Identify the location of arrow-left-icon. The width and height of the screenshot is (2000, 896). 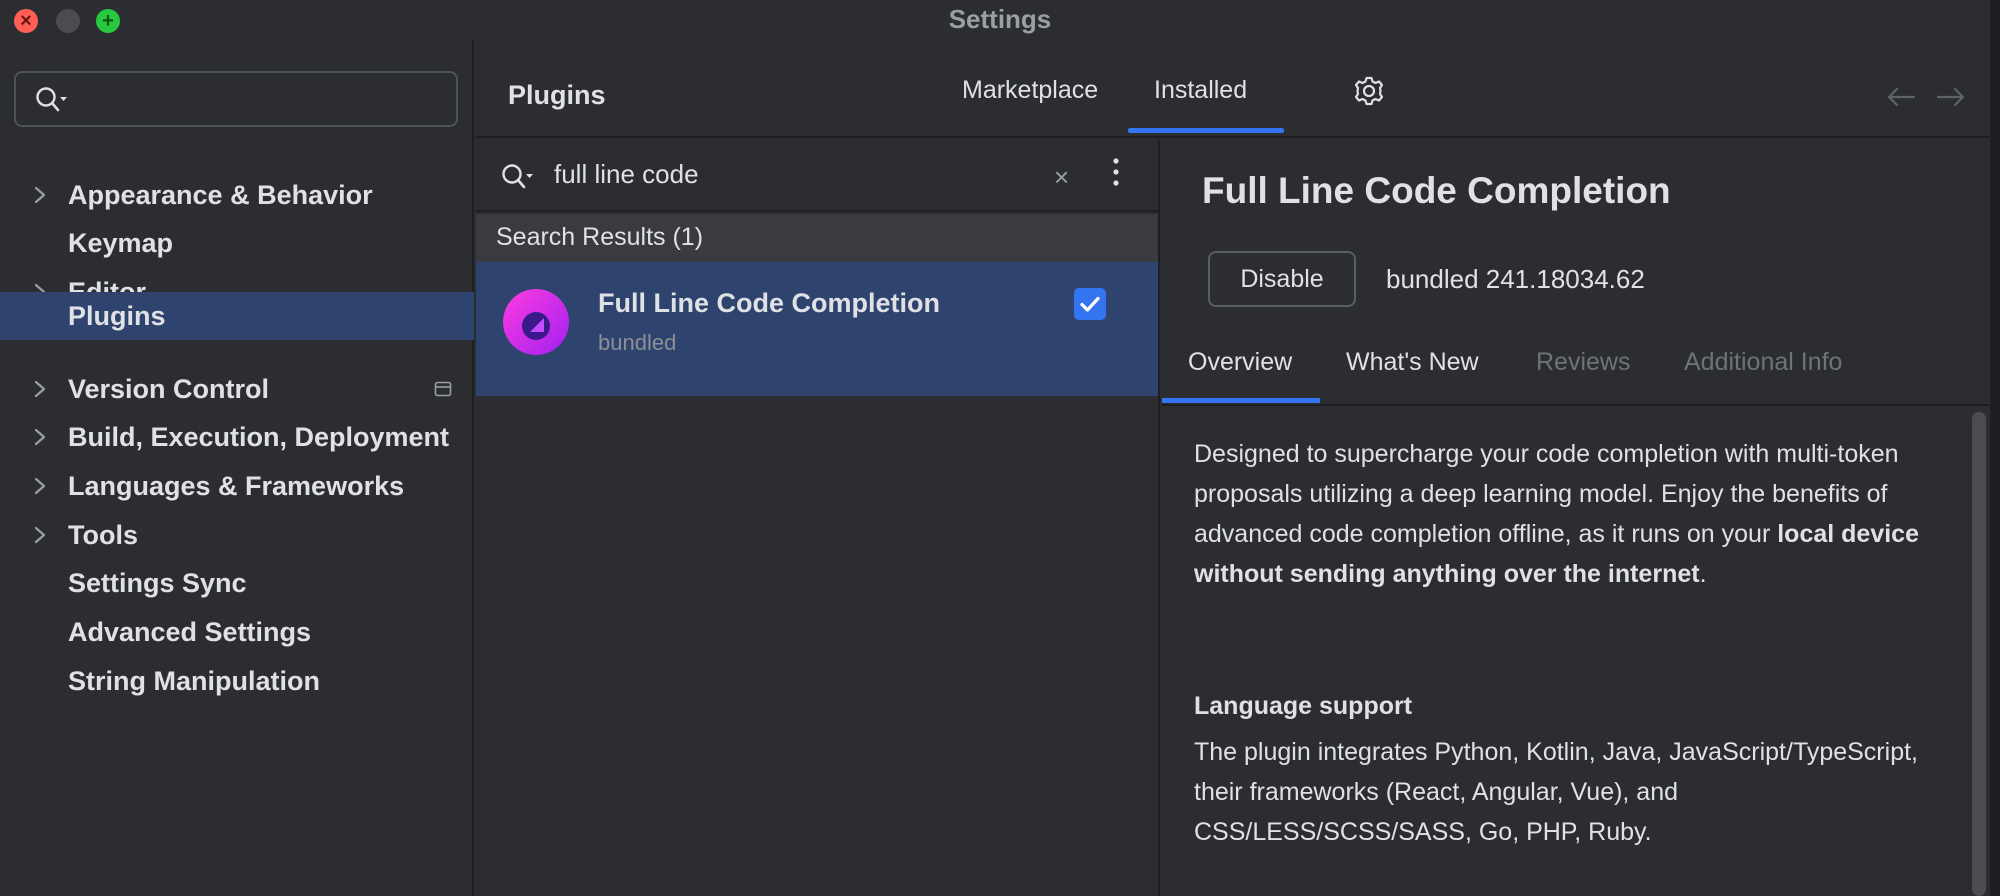
(1901, 97).